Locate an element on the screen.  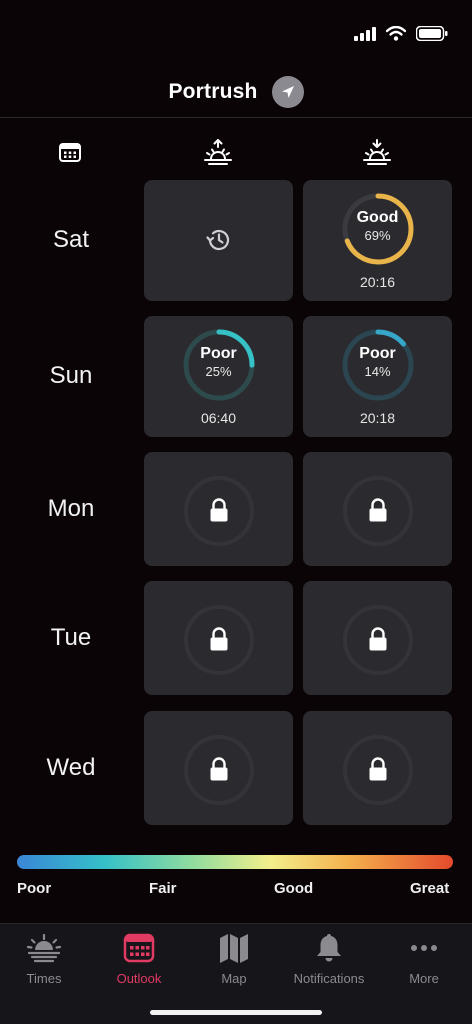
tab-more: More is located at coordinates (424, 959).